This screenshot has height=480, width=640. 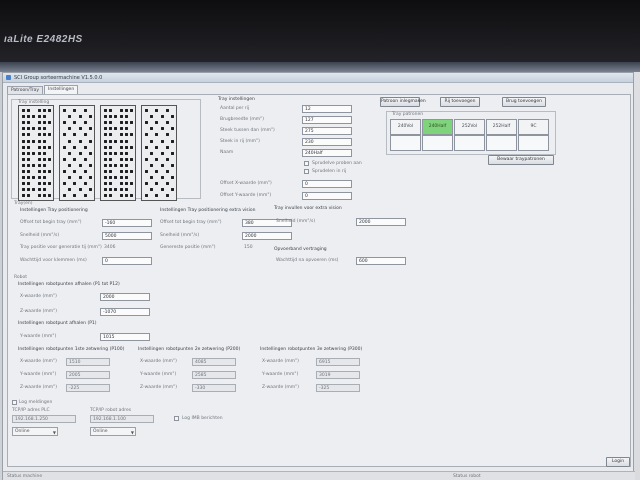 What do you see at coordinates (521, 160) in the screenshot?
I see `bewaar-trayopatronen-button: Bewaar traypatronen` at bounding box center [521, 160].